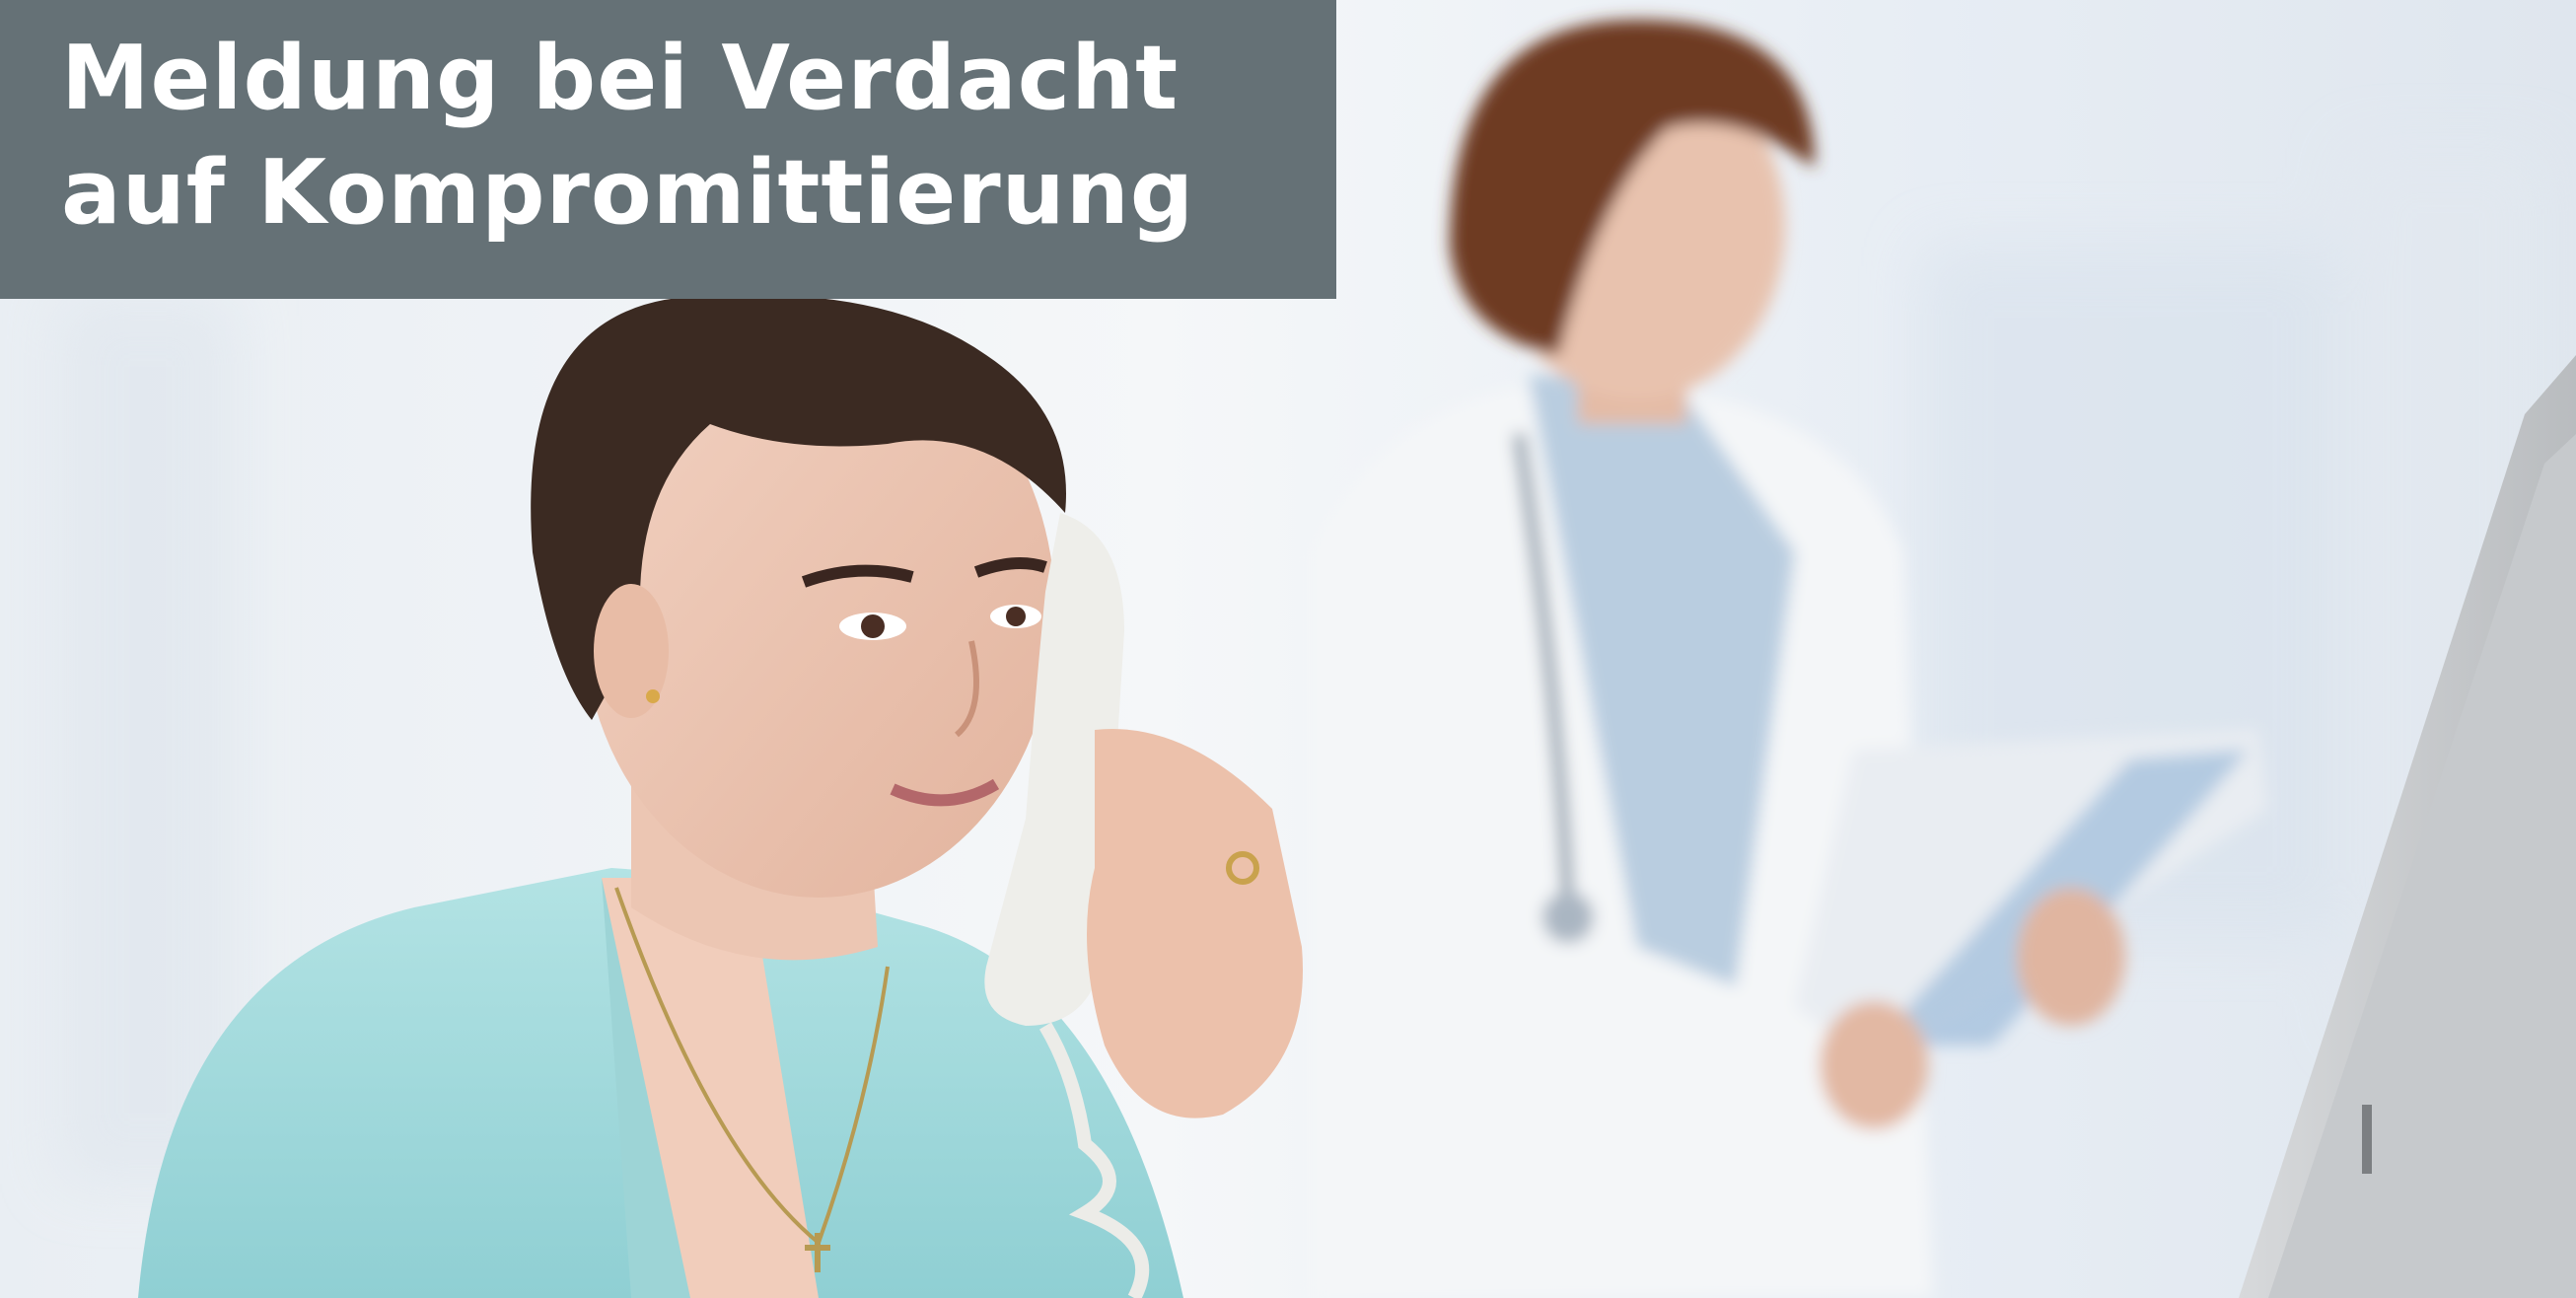  What do you see at coordinates (628, 193) in the screenshot?
I see `headline-line-2: auf Kompromittierung` at bounding box center [628, 193].